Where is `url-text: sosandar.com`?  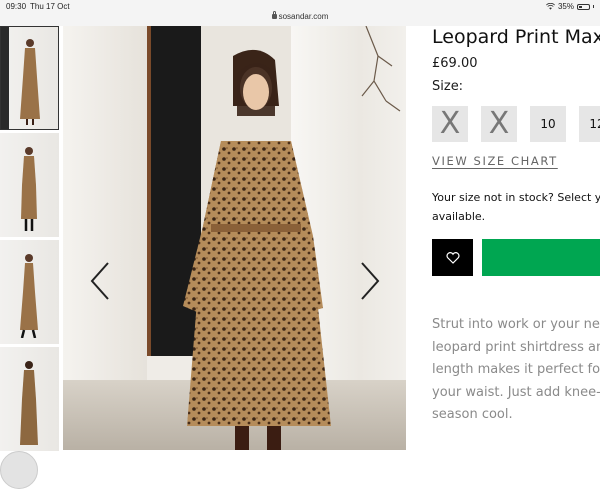
url-text: sosandar.com is located at coordinates (303, 16).